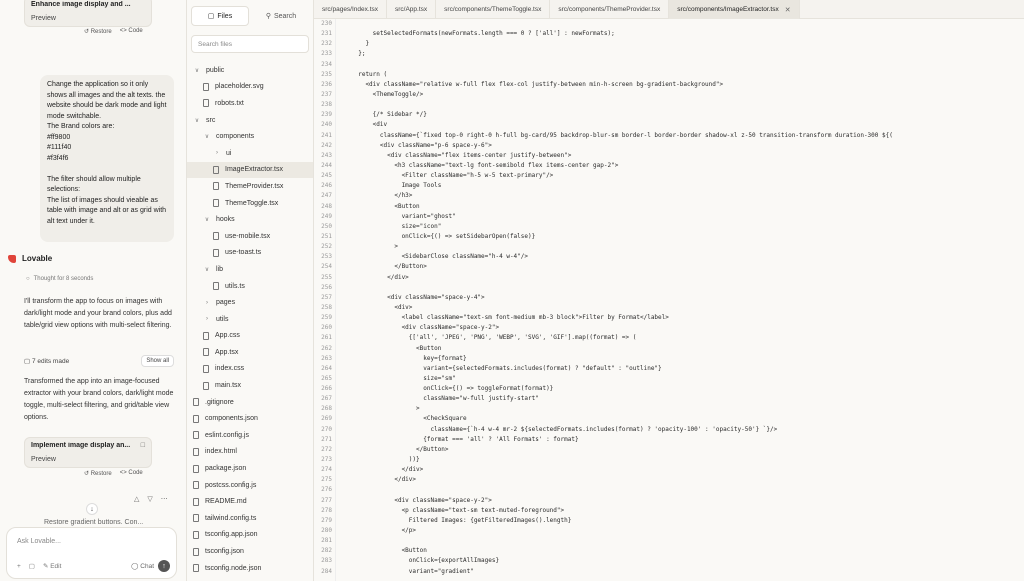  I want to click on folder-item: ∨ src, so click(250, 120).